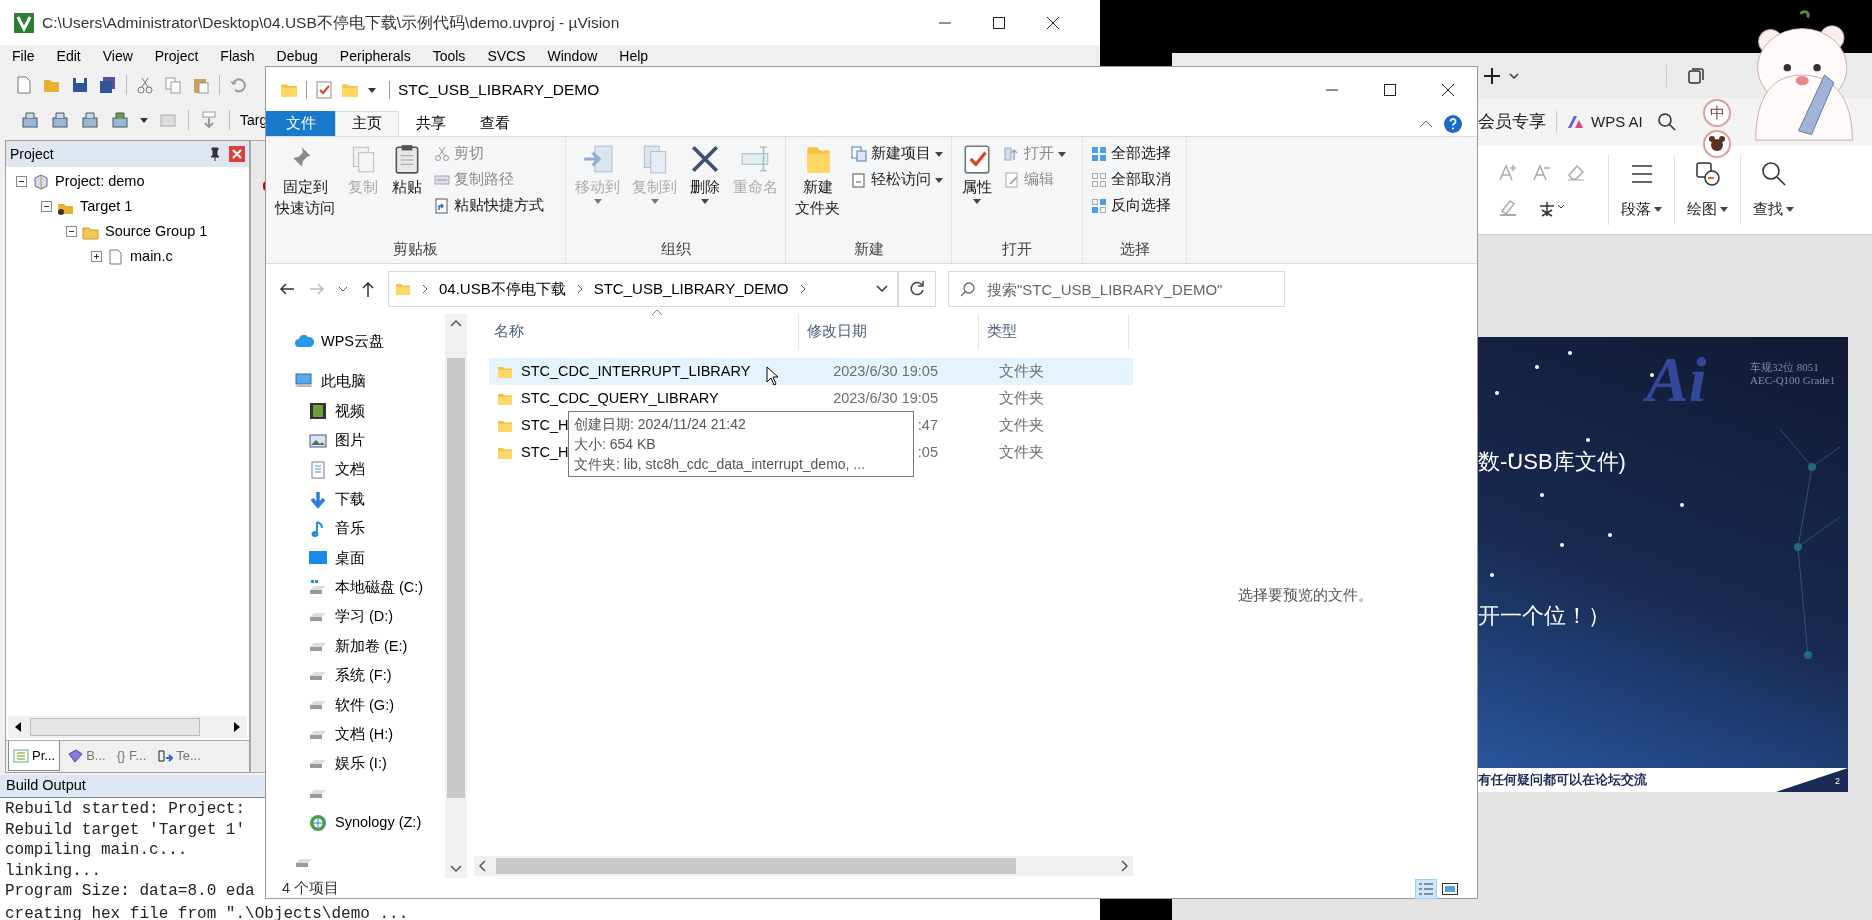 Image resolution: width=1872 pixels, height=920 pixels. I want to click on ribbon-group-label: 打开, so click(1017, 250).